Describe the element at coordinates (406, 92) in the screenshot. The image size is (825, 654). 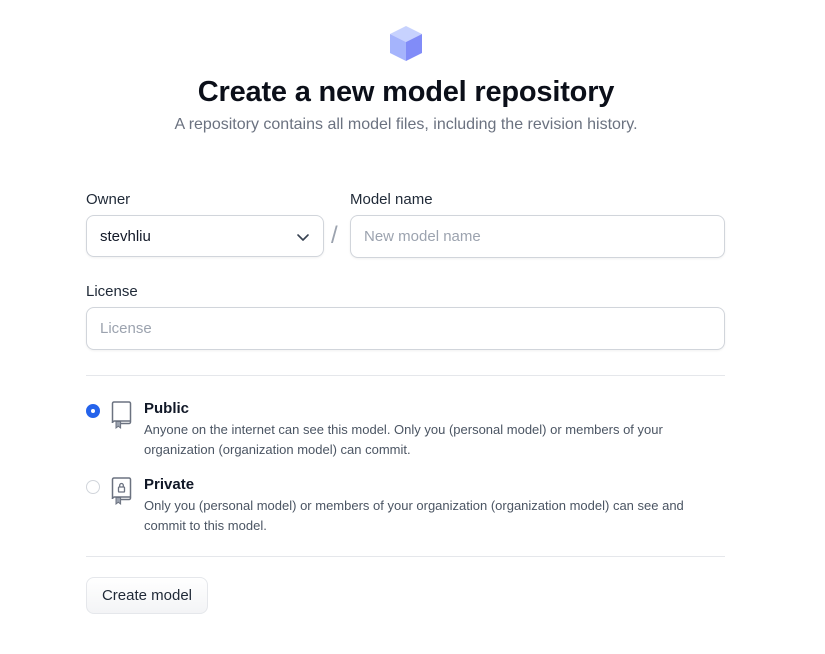
I see `page-title: Create a new model repository` at that location.